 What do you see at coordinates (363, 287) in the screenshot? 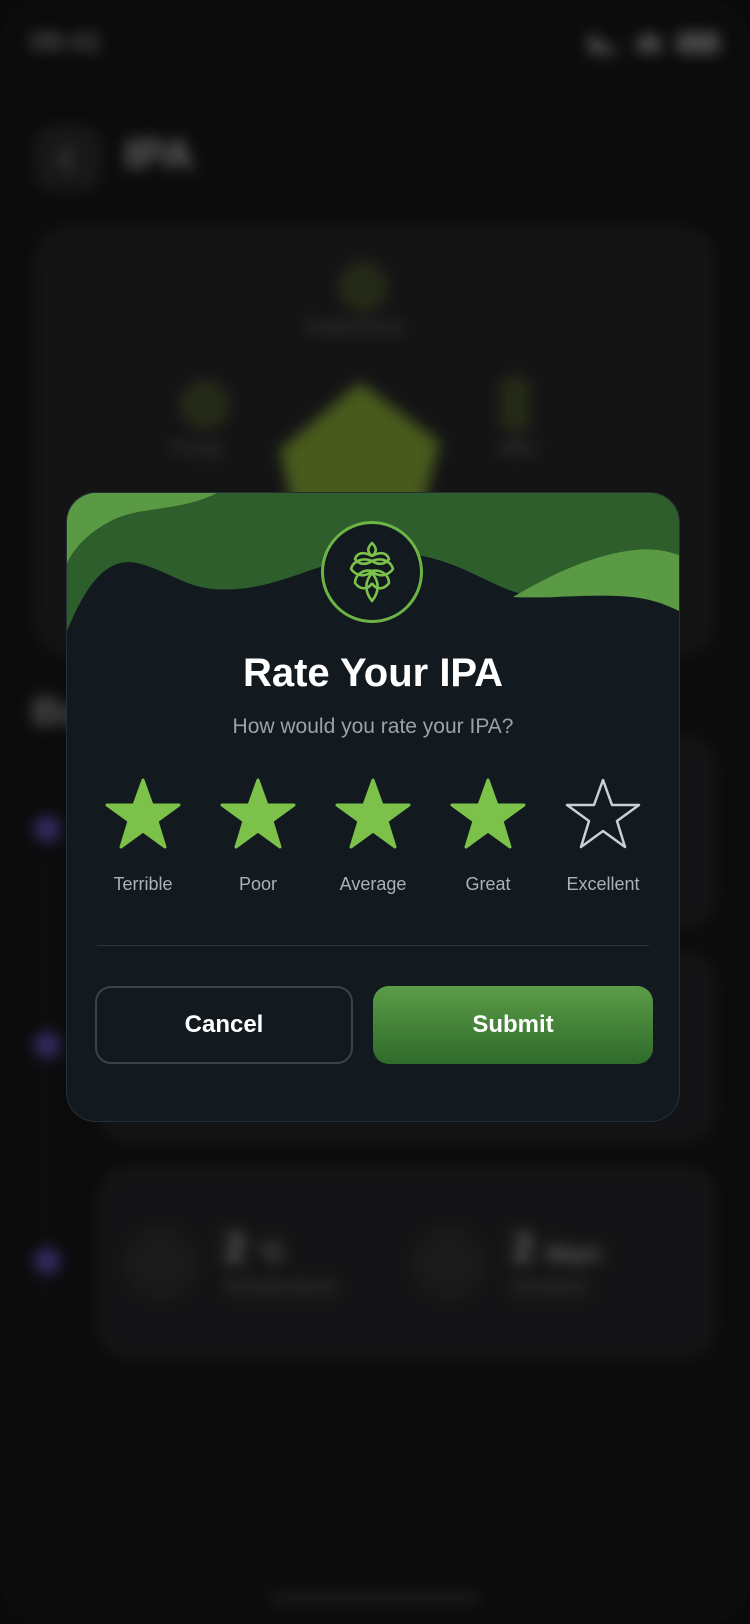
I see `sweetness-icon` at bounding box center [363, 287].